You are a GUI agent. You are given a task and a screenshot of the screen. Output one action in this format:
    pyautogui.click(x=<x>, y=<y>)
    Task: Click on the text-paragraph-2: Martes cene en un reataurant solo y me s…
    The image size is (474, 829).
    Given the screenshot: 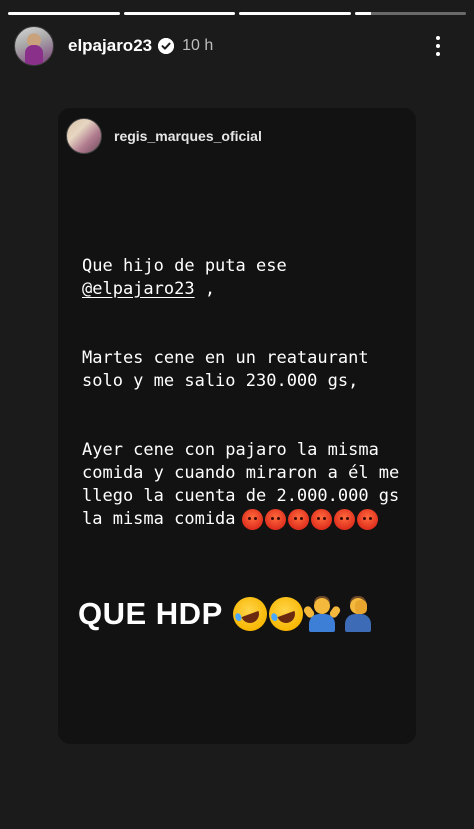 What is the action you would take?
    pyautogui.click(x=225, y=369)
    